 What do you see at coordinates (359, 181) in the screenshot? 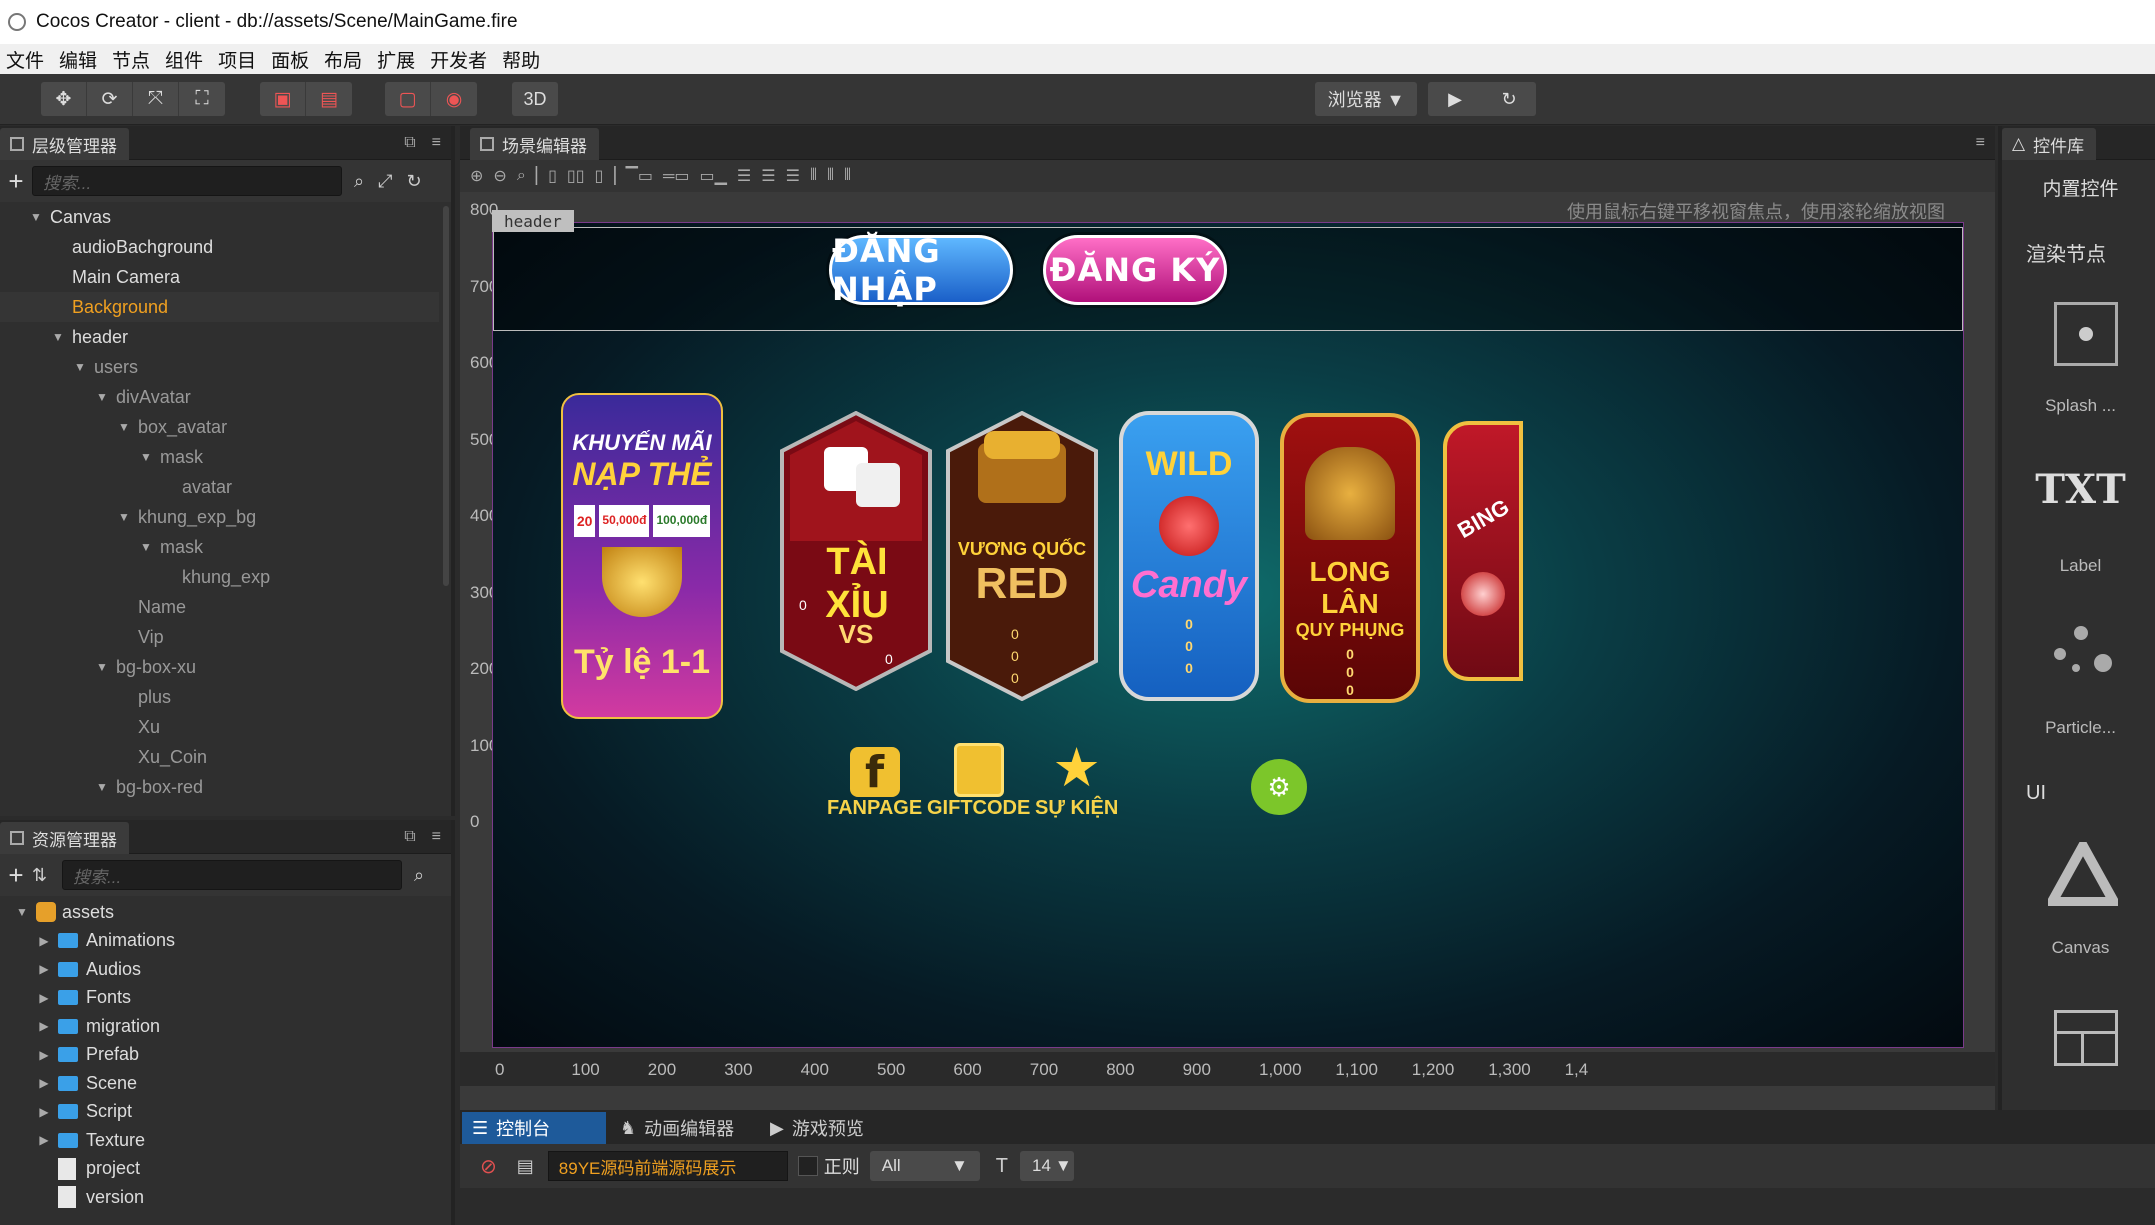
I see `search-icon: ⌕` at bounding box center [359, 181].